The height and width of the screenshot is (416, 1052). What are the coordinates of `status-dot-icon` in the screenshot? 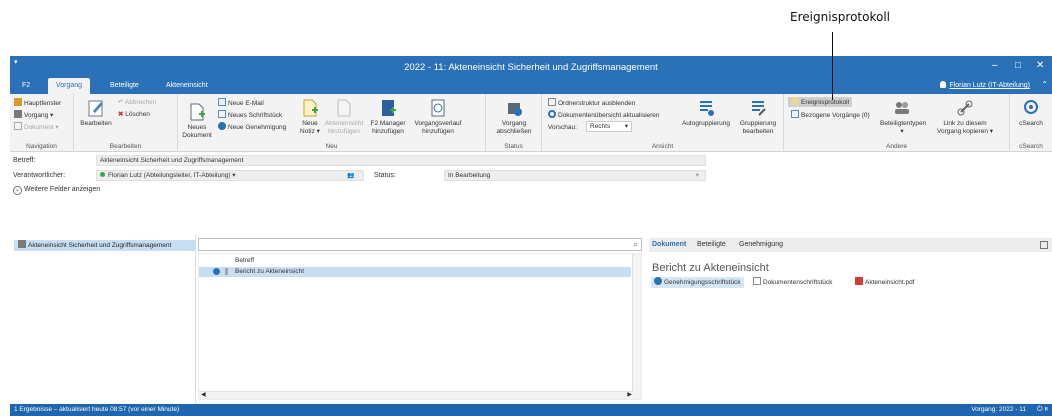 It's located at (102, 174).